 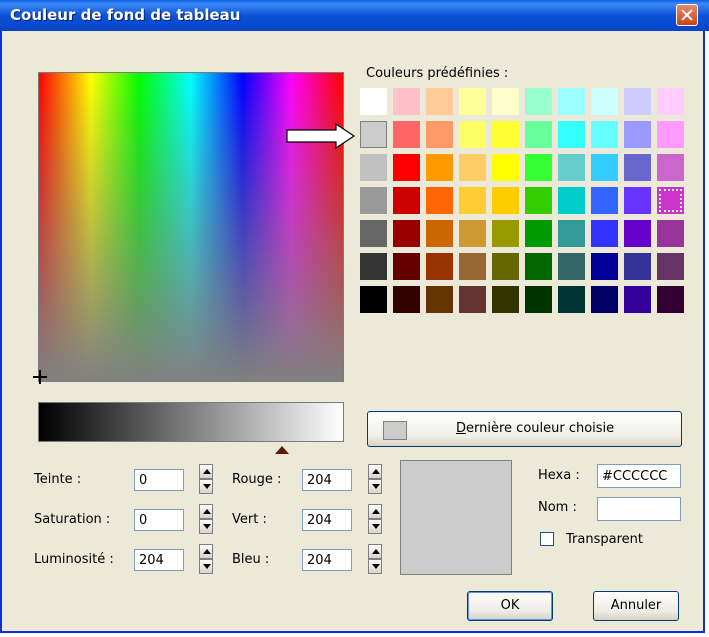 I want to click on hexa-field: #CCCCCC, so click(x=639, y=476).